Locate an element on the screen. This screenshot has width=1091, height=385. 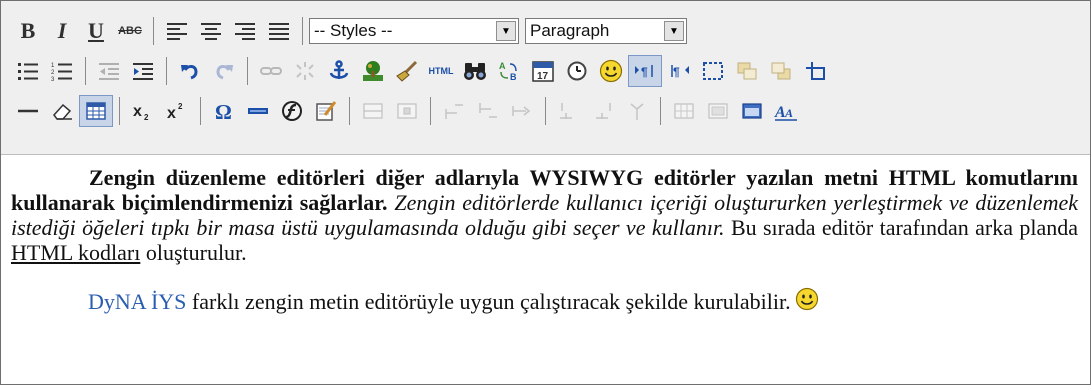
format-select: Paragraph ▼ is located at coordinates (606, 31).